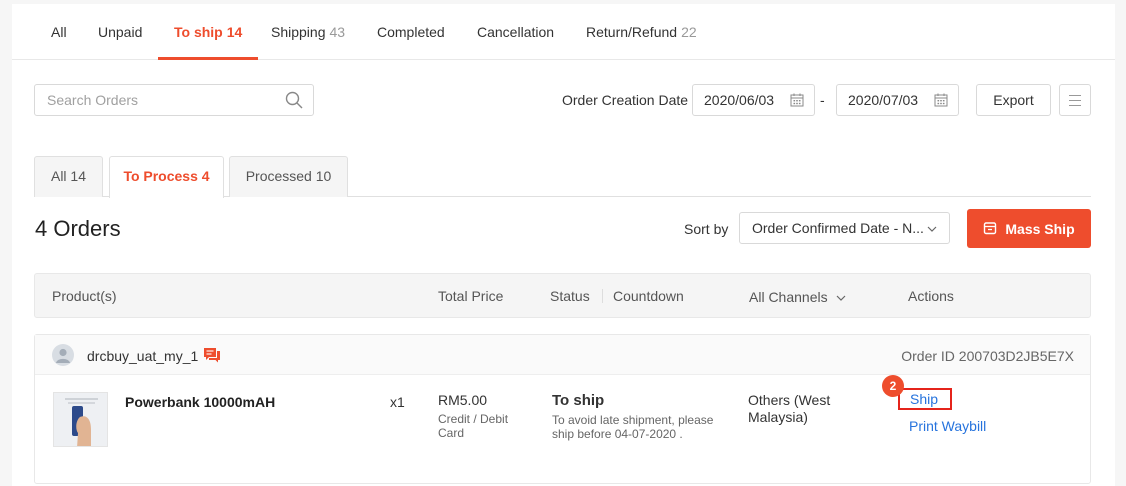 This screenshot has width=1126, height=486. I want to click on list-menu-button, so click(1075, 100).